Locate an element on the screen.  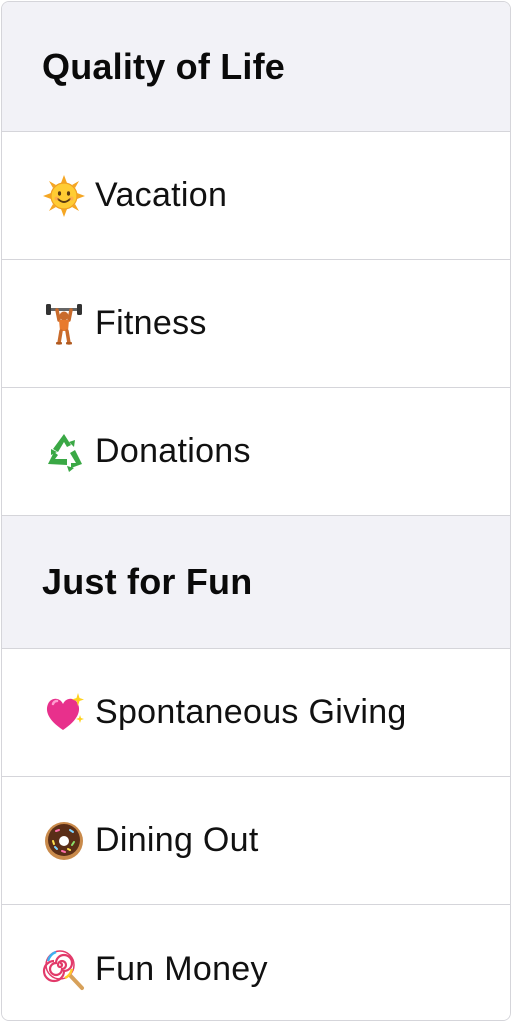
list-item-fun-money: Fun Money is located at coordinates (256, 962).